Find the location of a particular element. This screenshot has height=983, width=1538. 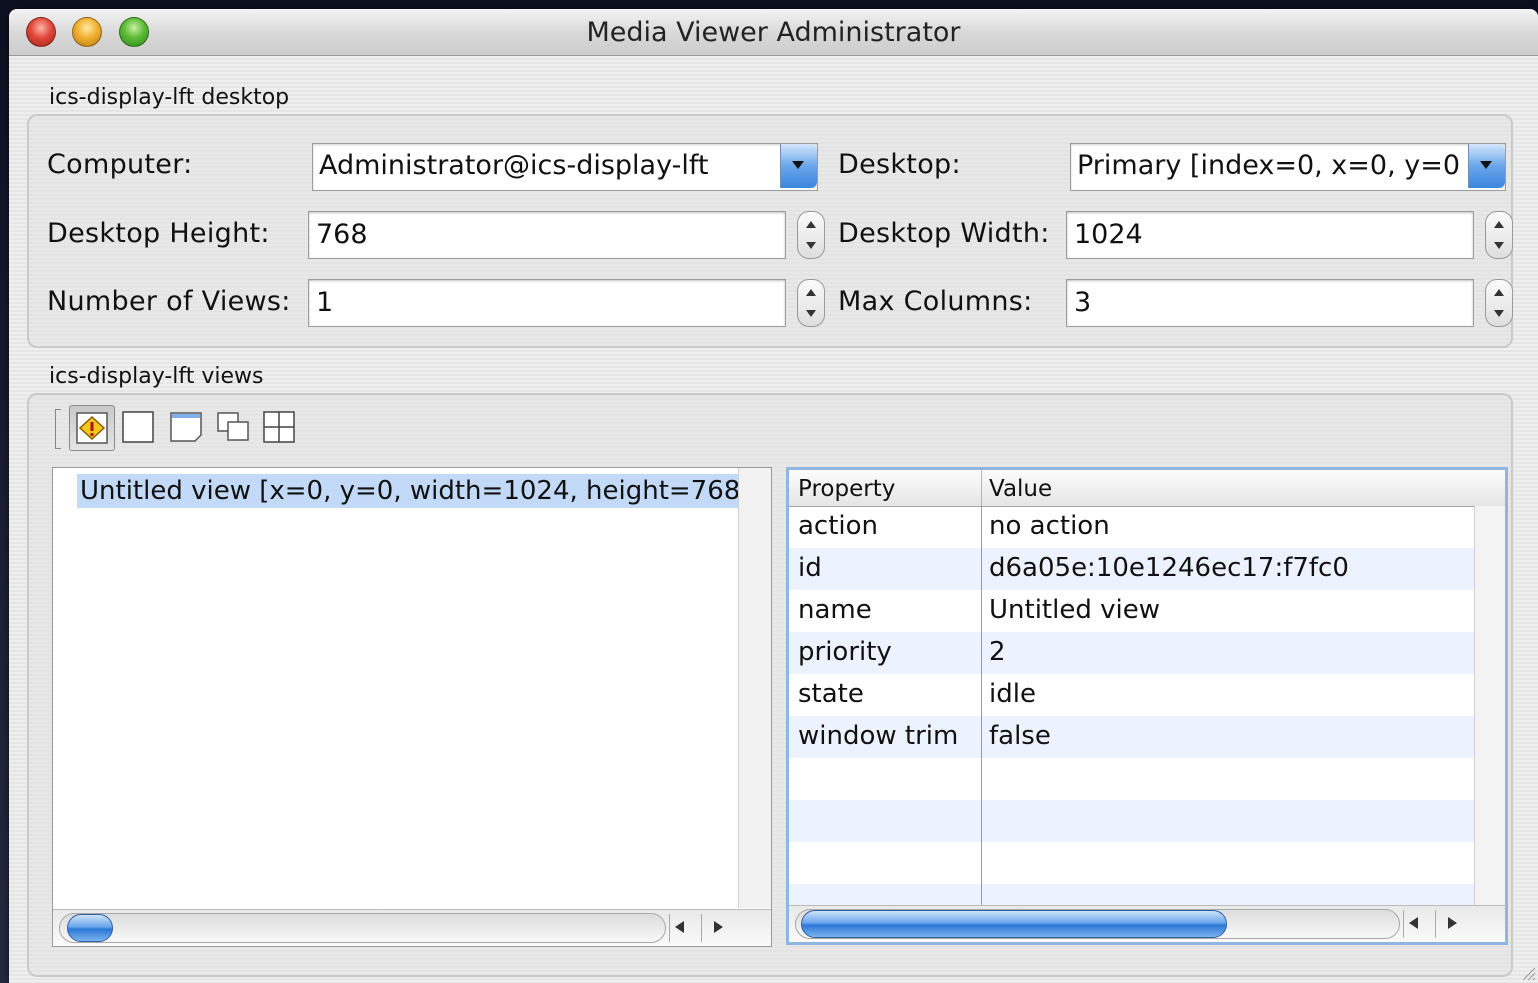

blank-view-icon is located at coordinates (138, 427).